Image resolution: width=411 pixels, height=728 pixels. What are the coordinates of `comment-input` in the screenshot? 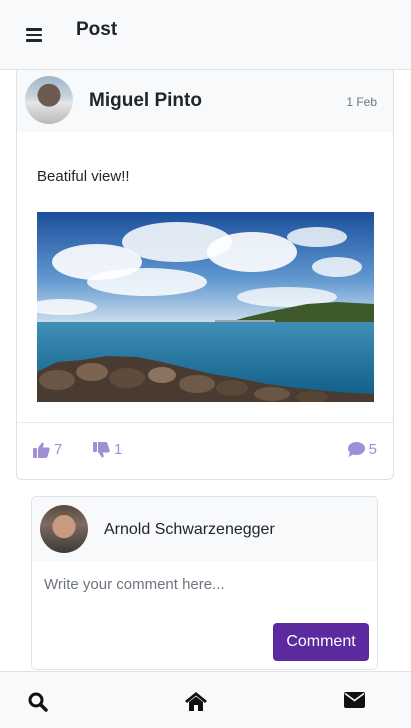 It's located at (204, 584).